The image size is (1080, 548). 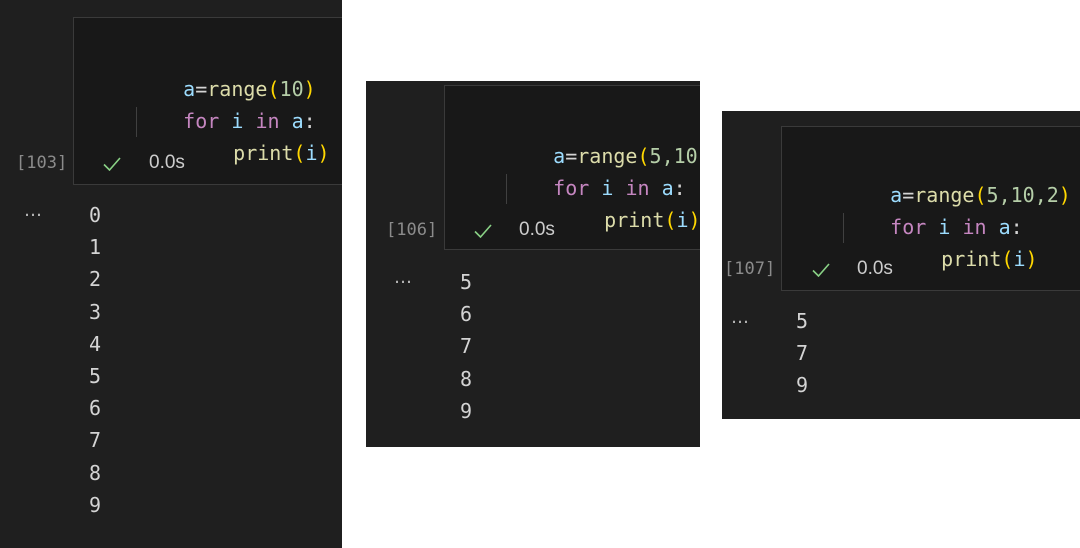 I want to click on cell-output: 0 1 2 3 4 5 6 7 8 9, so click(x=95, y=360).